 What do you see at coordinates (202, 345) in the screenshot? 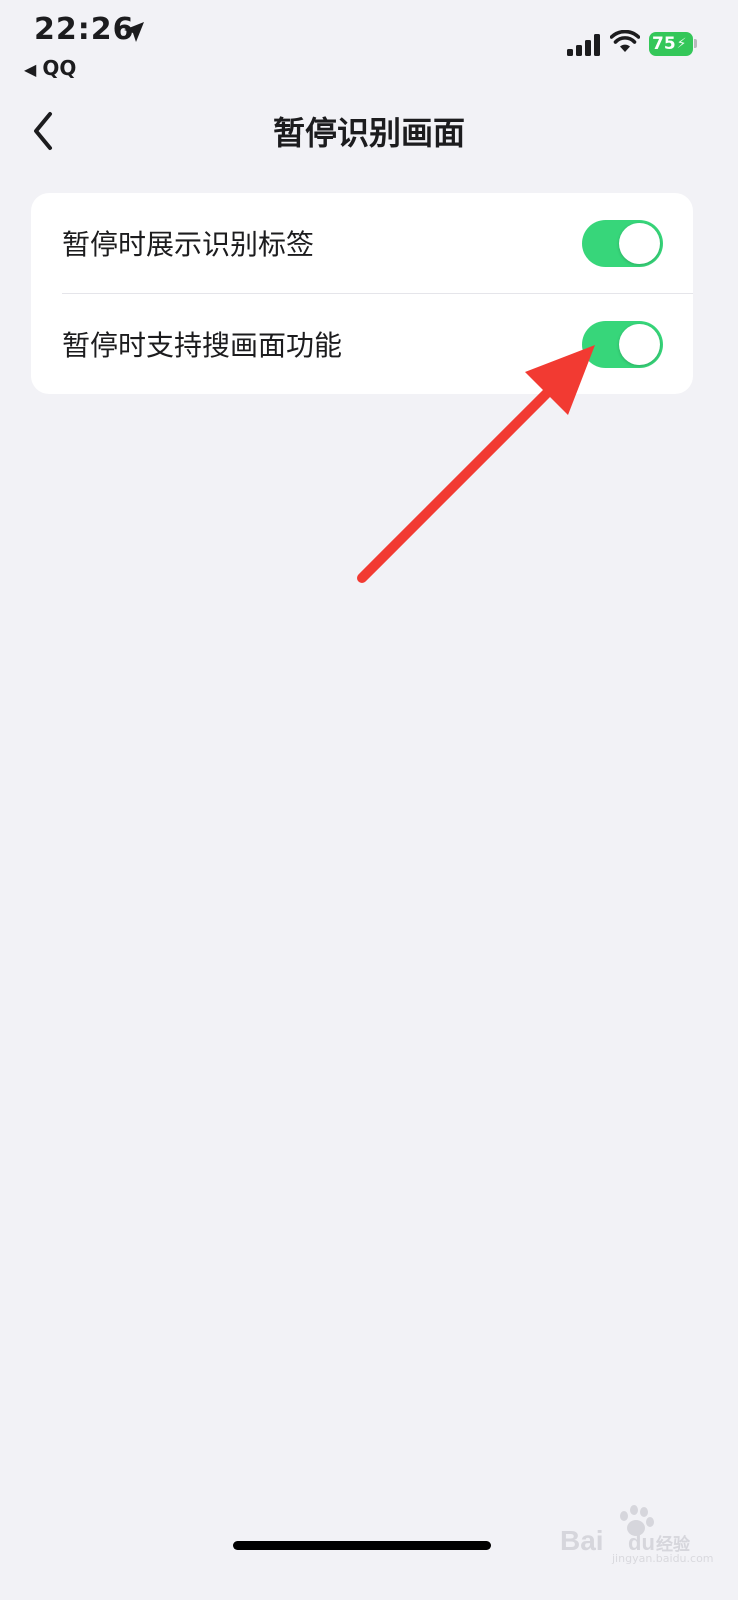
I see `setting-label: 暂停时支持搜画面功能` at bounding box center [202, 345].